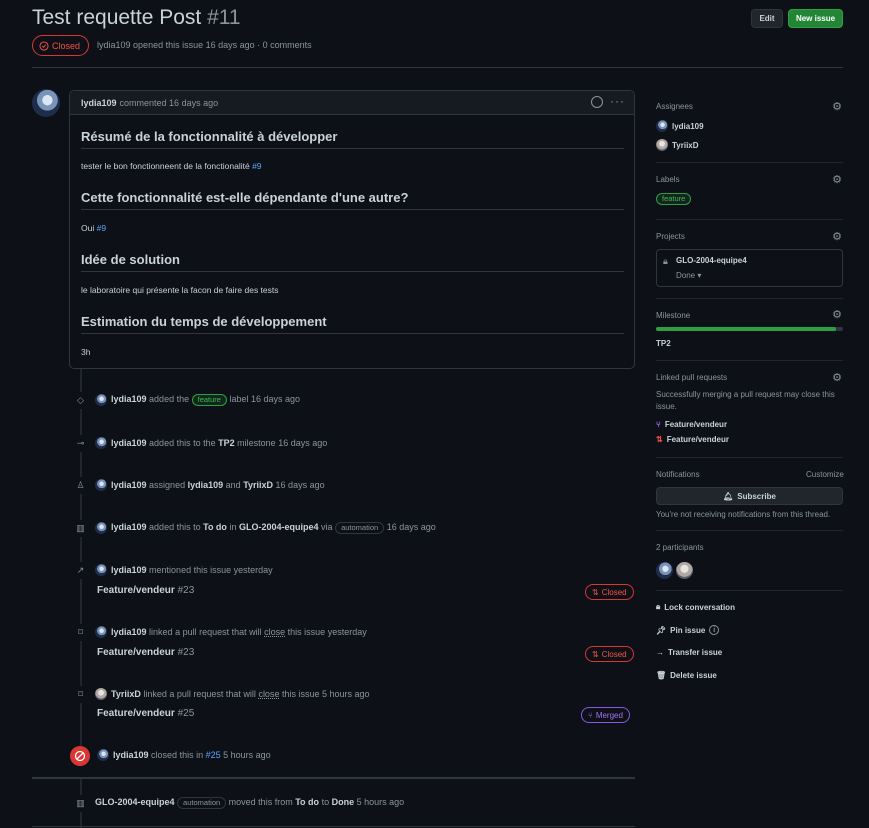  What do you see at coordinates (213, 755) in the screenshot?
I see `closing-pr-link: #25` at bounding box center [213, 755].